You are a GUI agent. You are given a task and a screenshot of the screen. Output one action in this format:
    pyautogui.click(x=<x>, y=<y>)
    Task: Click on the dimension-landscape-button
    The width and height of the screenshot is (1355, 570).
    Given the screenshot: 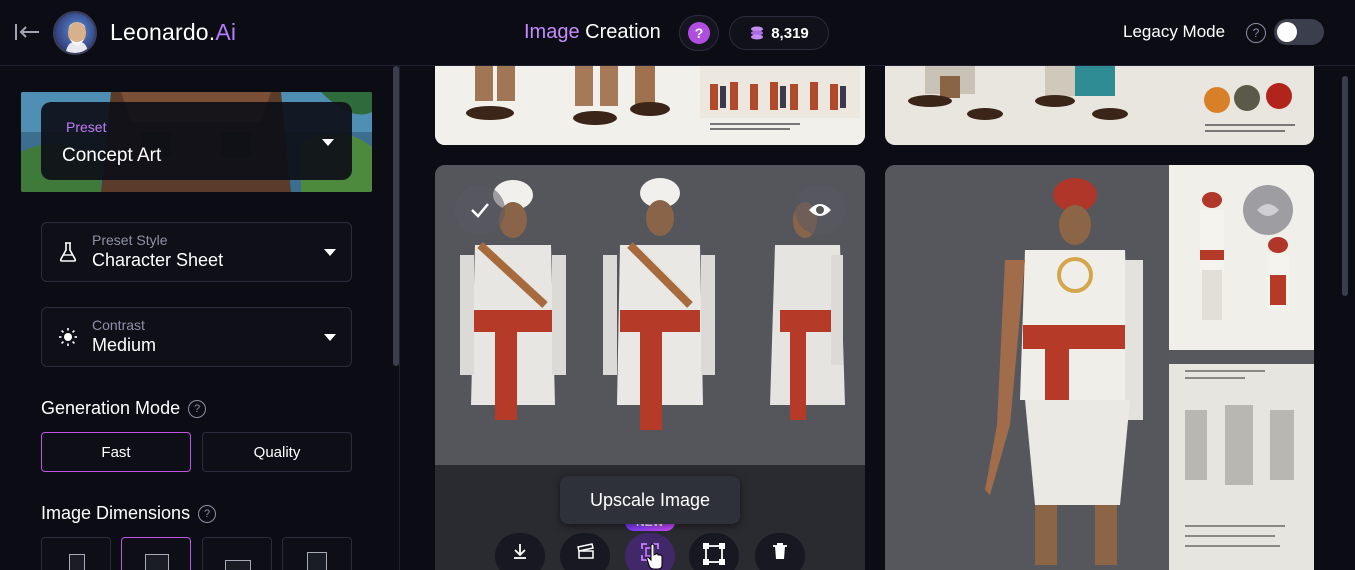 What is the action you would take?
    pyautogui.click(x=237, y=553)
    